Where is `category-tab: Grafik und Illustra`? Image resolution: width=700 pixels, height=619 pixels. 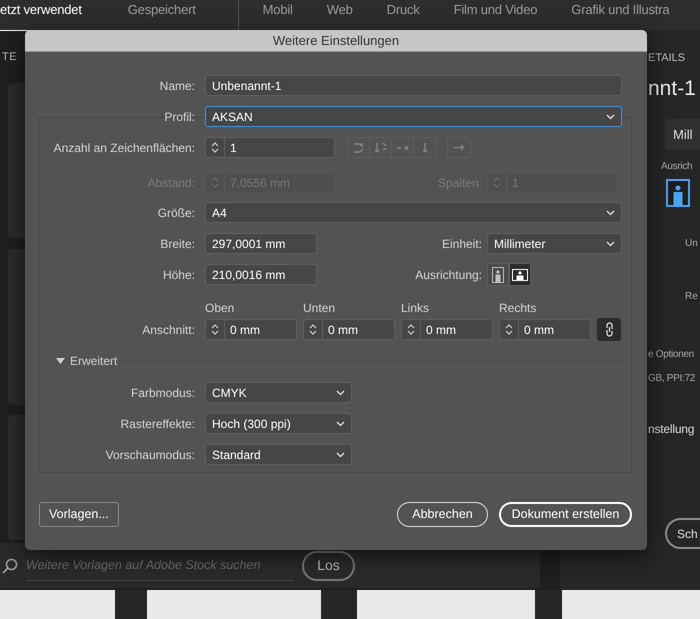 category-tab: Grafik und Illustra is located at coordinates (620, 16).